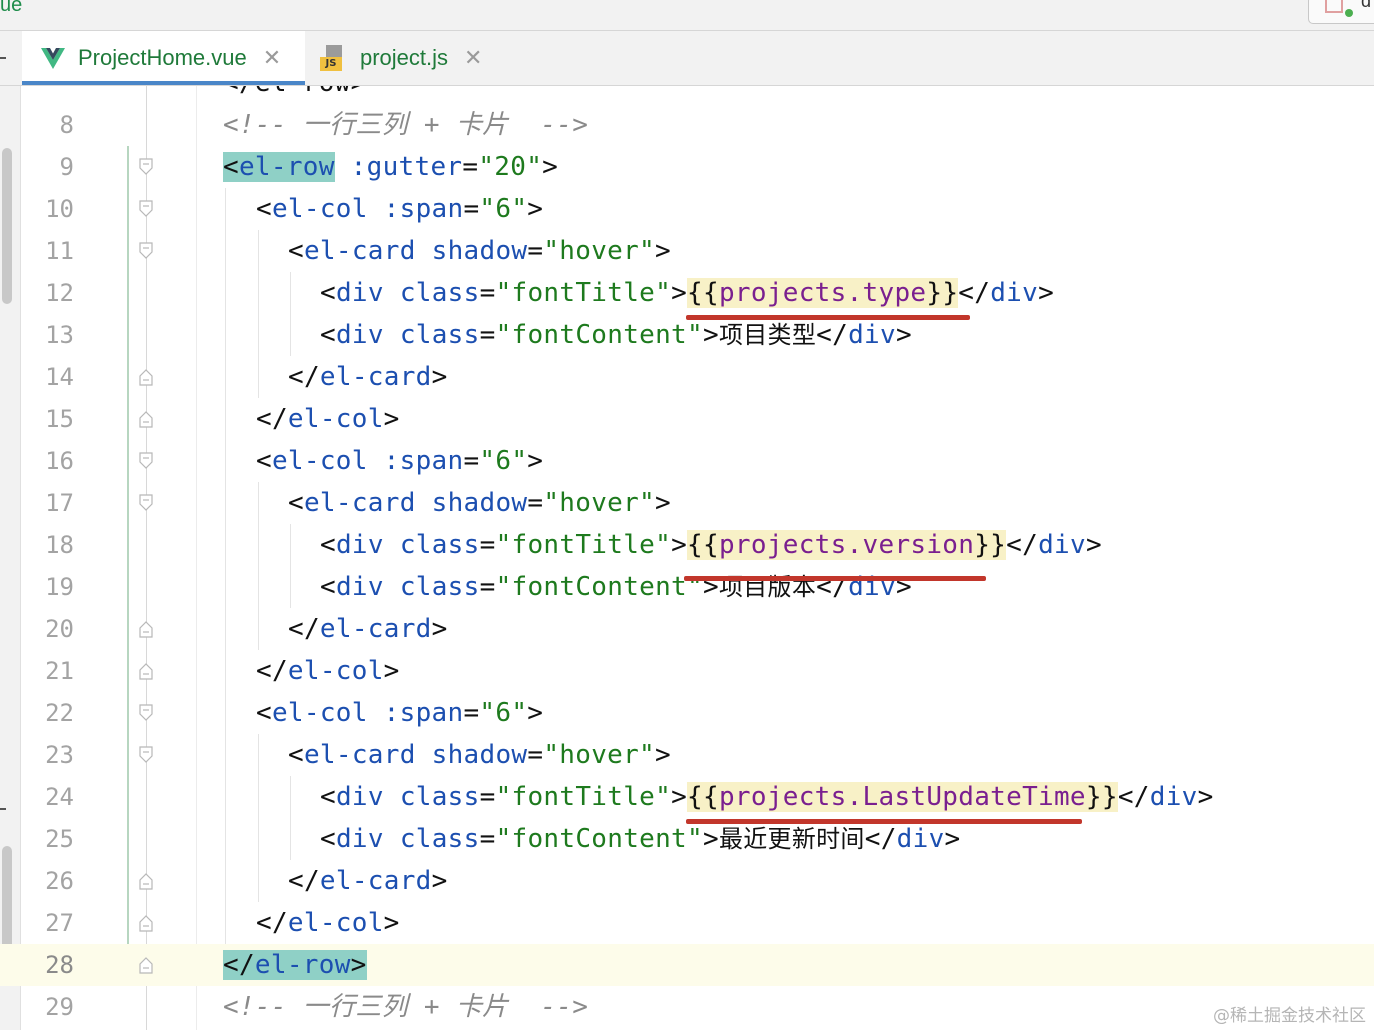  I want to click on line-number: 18, so click(47, 545).